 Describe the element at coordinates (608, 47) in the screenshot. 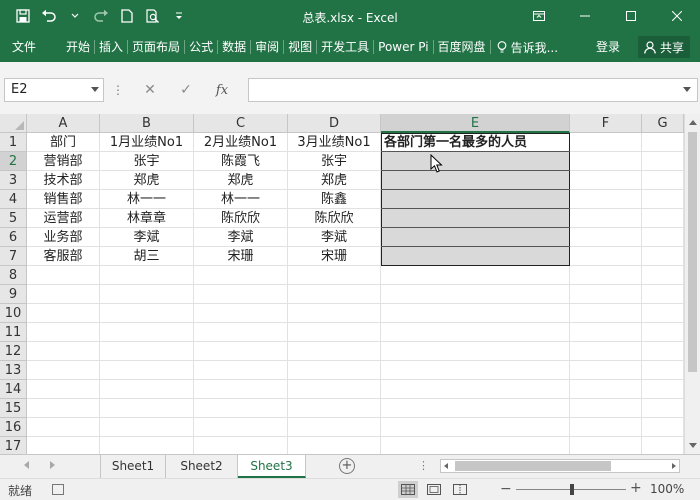

I see `login-link: 登录` at that location.